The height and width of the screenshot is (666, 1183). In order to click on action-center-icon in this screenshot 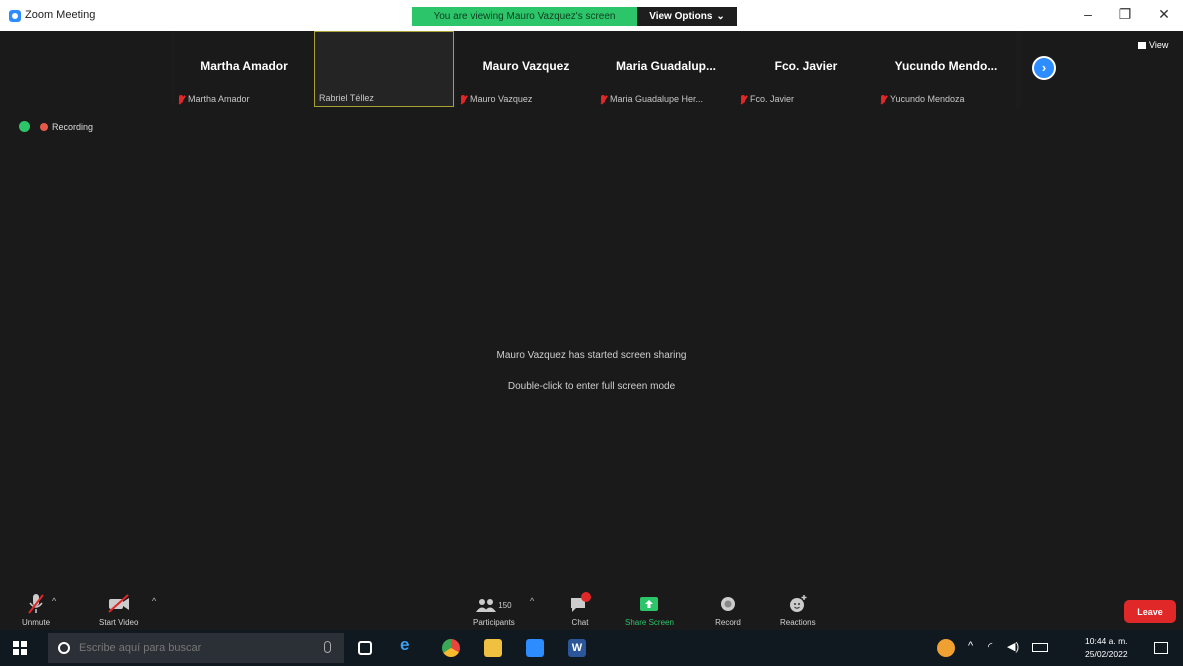, I will do `click(1161, 648)`.